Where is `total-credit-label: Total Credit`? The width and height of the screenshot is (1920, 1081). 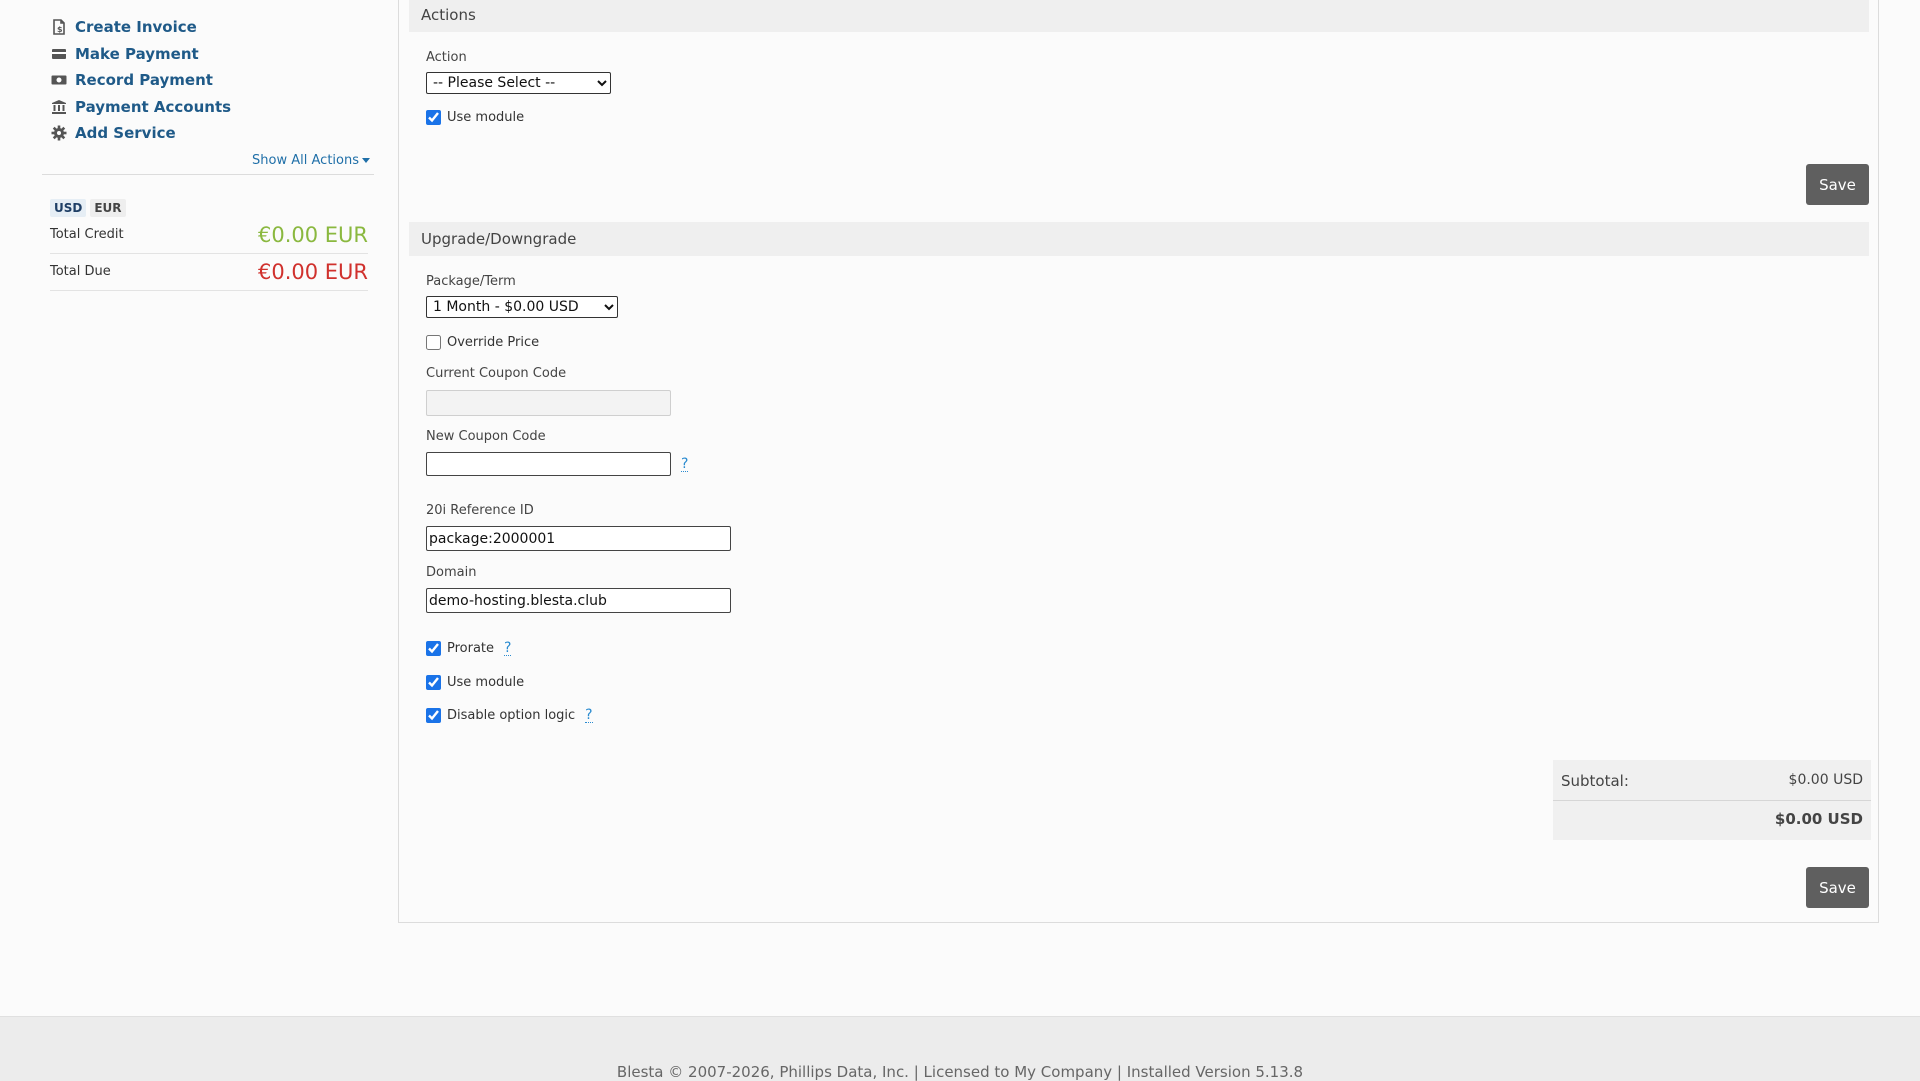 total-credit-label: Total Credit is located at coordinates (87, 234).